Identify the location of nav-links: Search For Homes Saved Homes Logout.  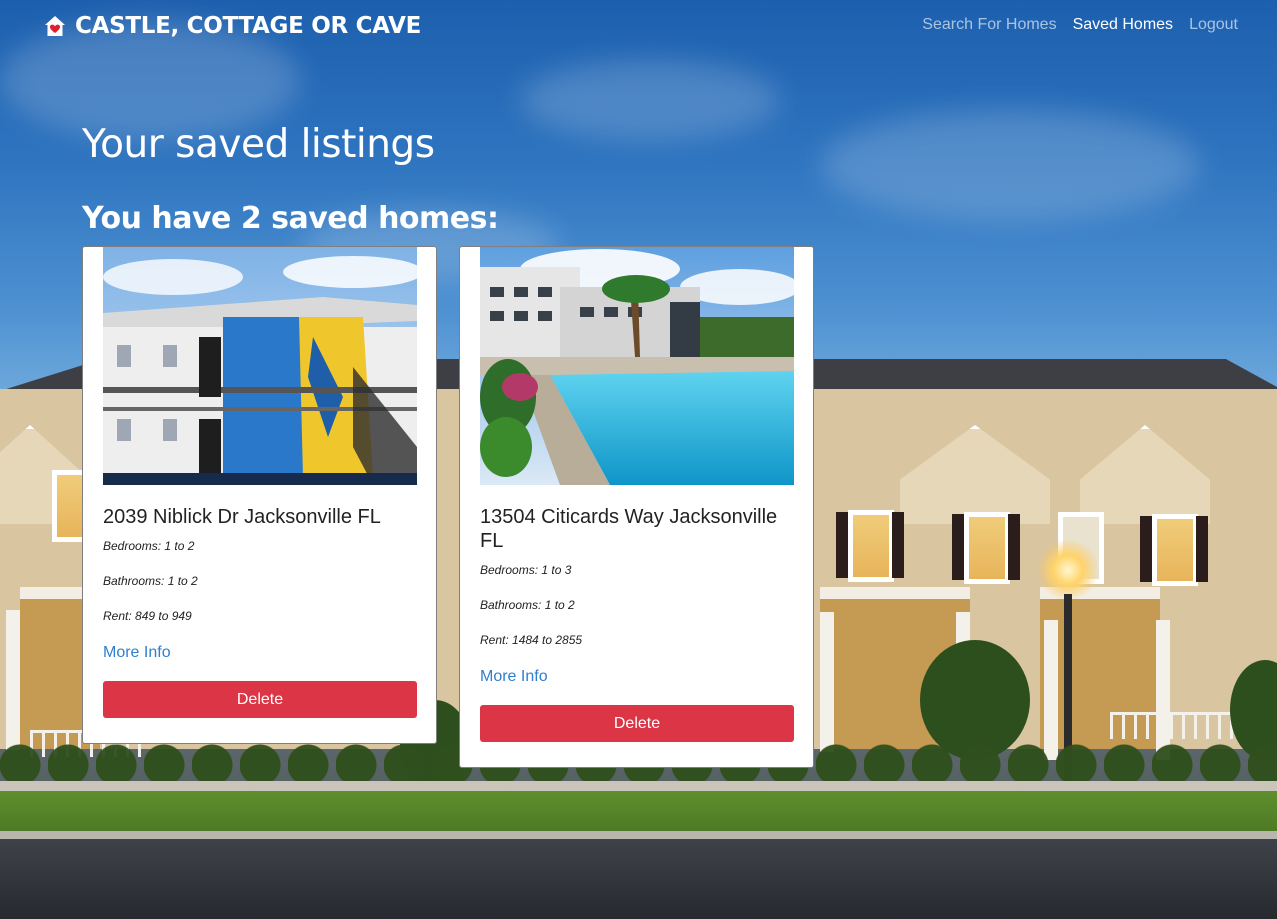
(1080, 25).